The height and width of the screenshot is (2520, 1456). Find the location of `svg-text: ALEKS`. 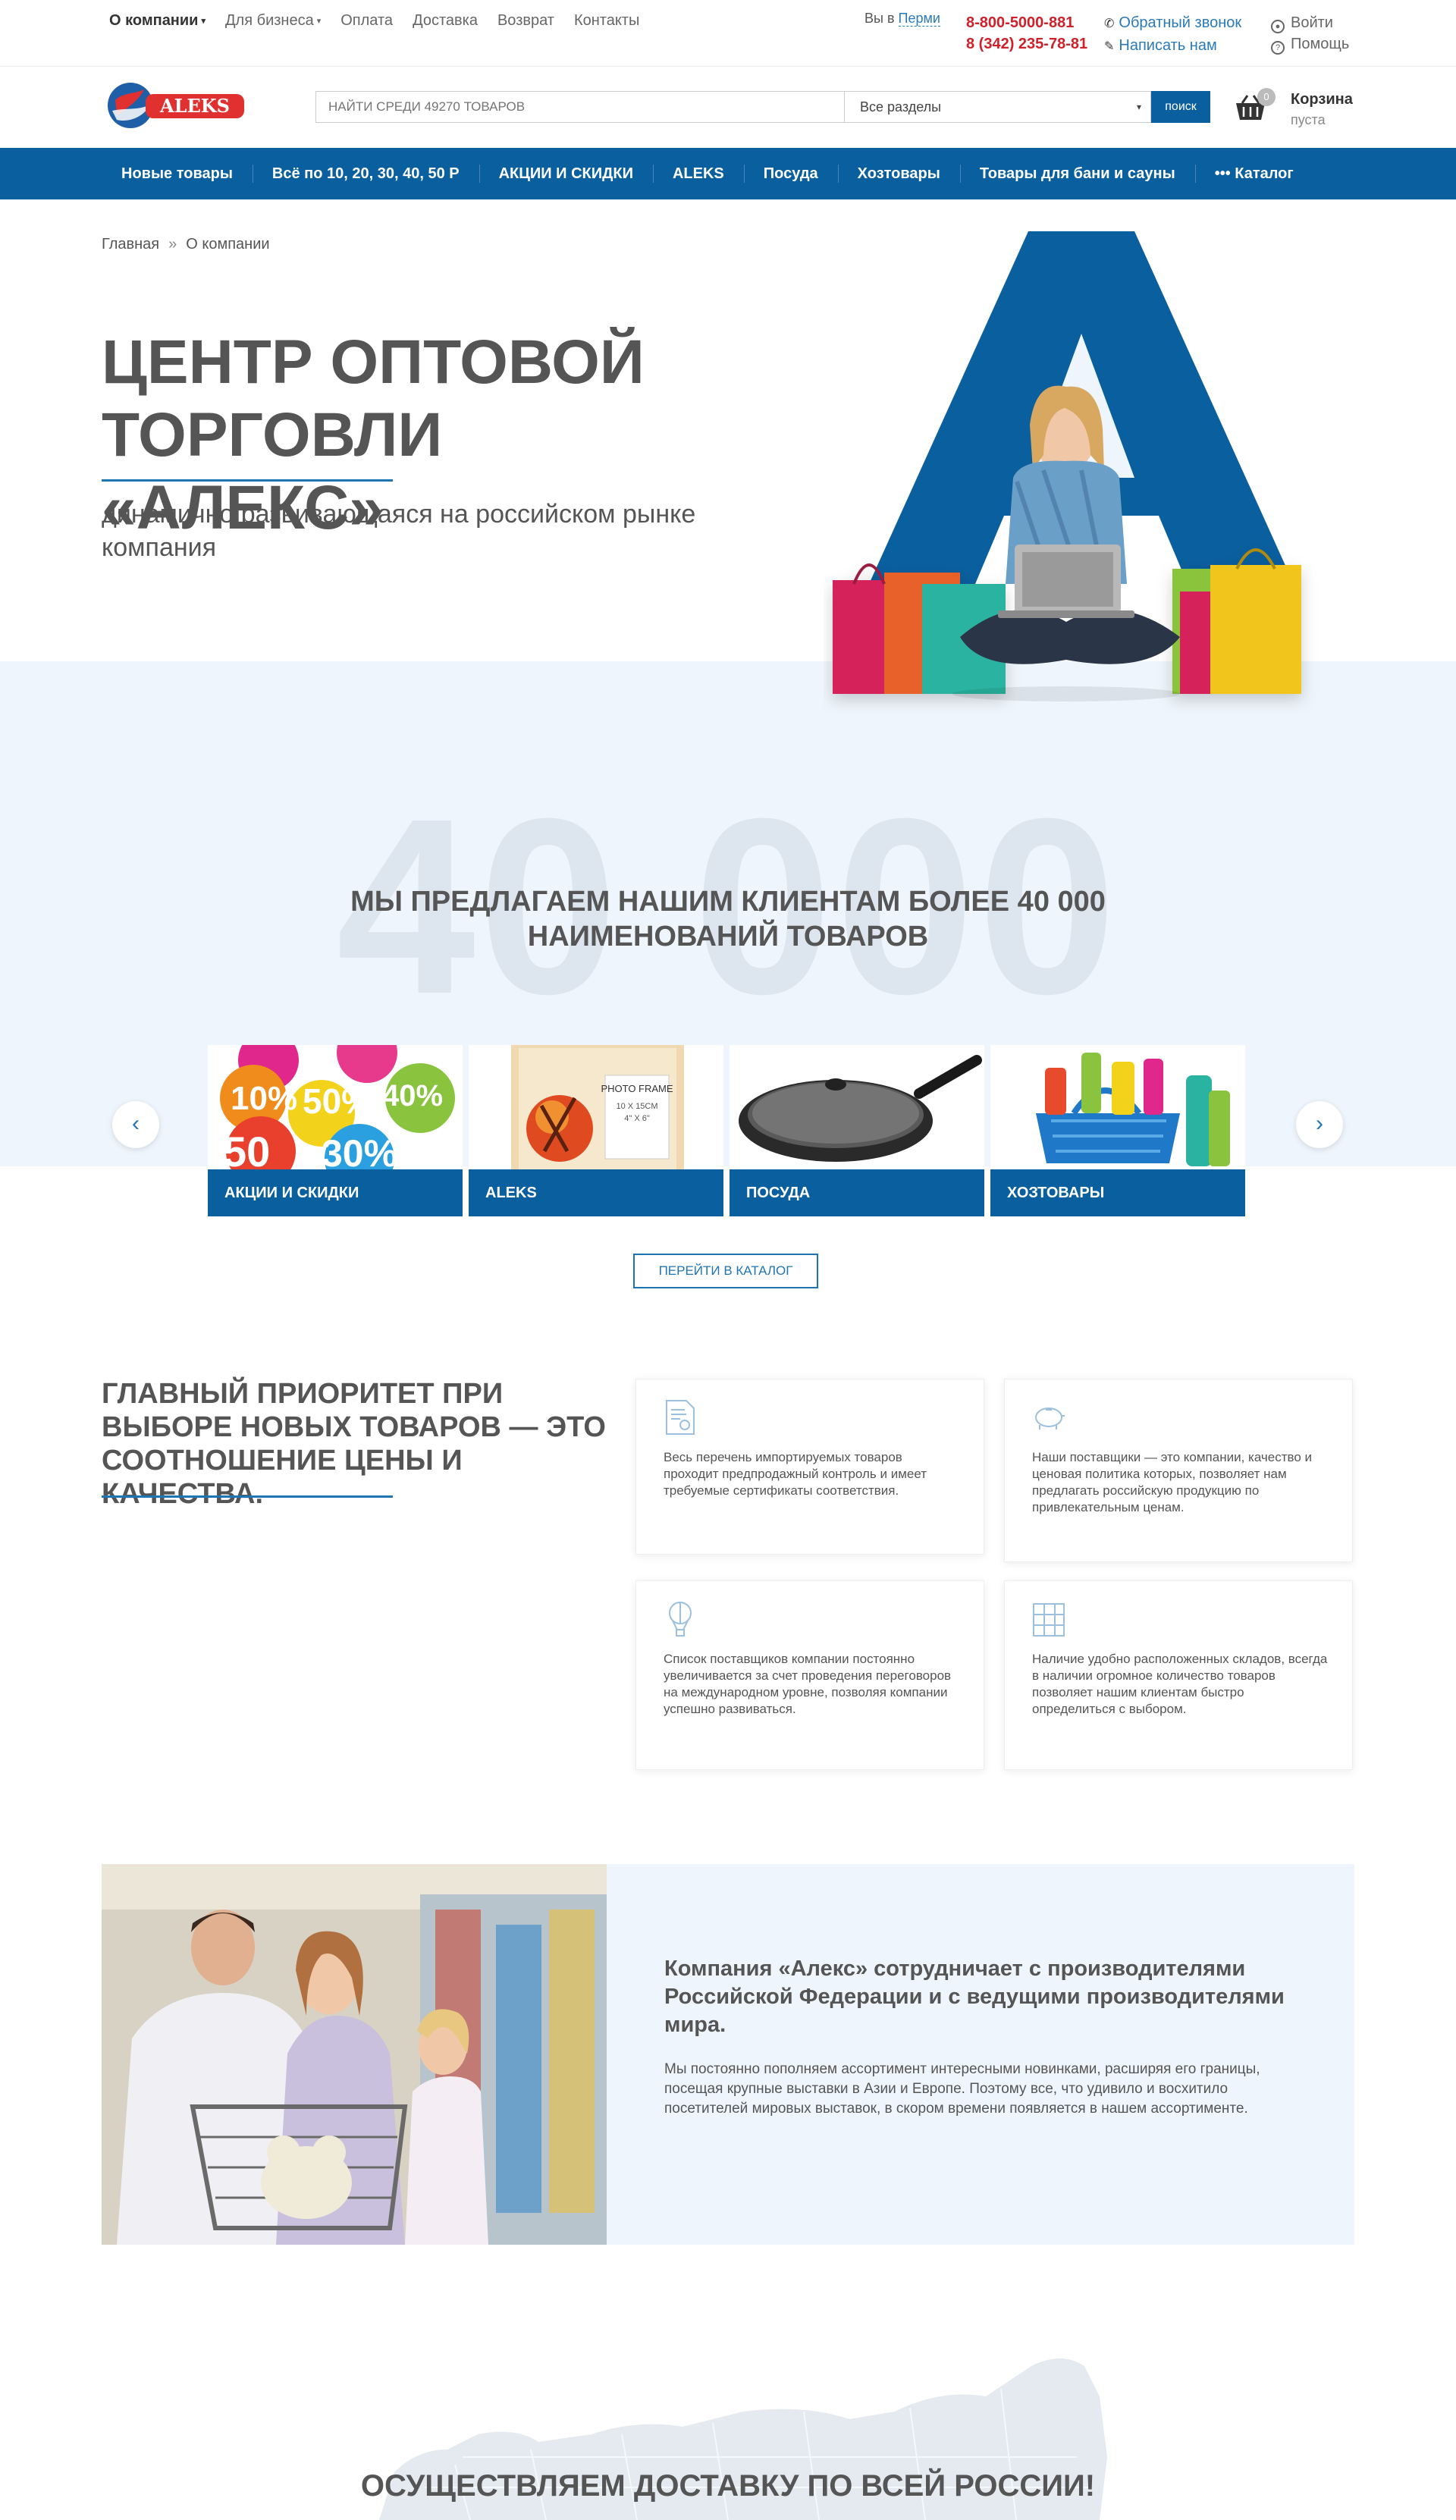

svg-text: ALEKS is located at coordinates (194, 106).